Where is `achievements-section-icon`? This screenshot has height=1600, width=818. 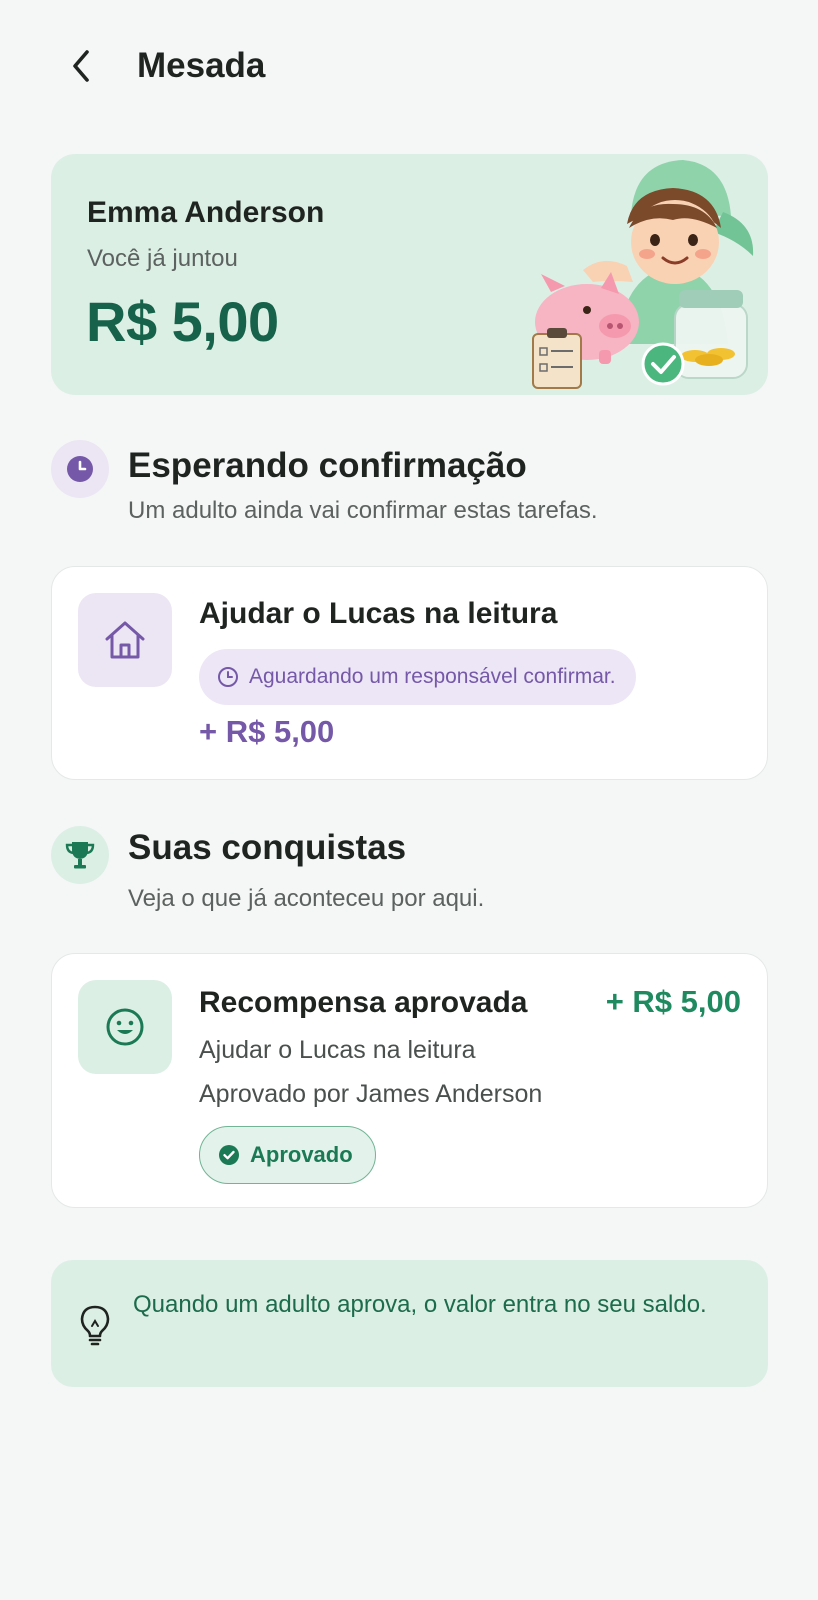
achievements-section-icon is located at coordinates (80, 855).